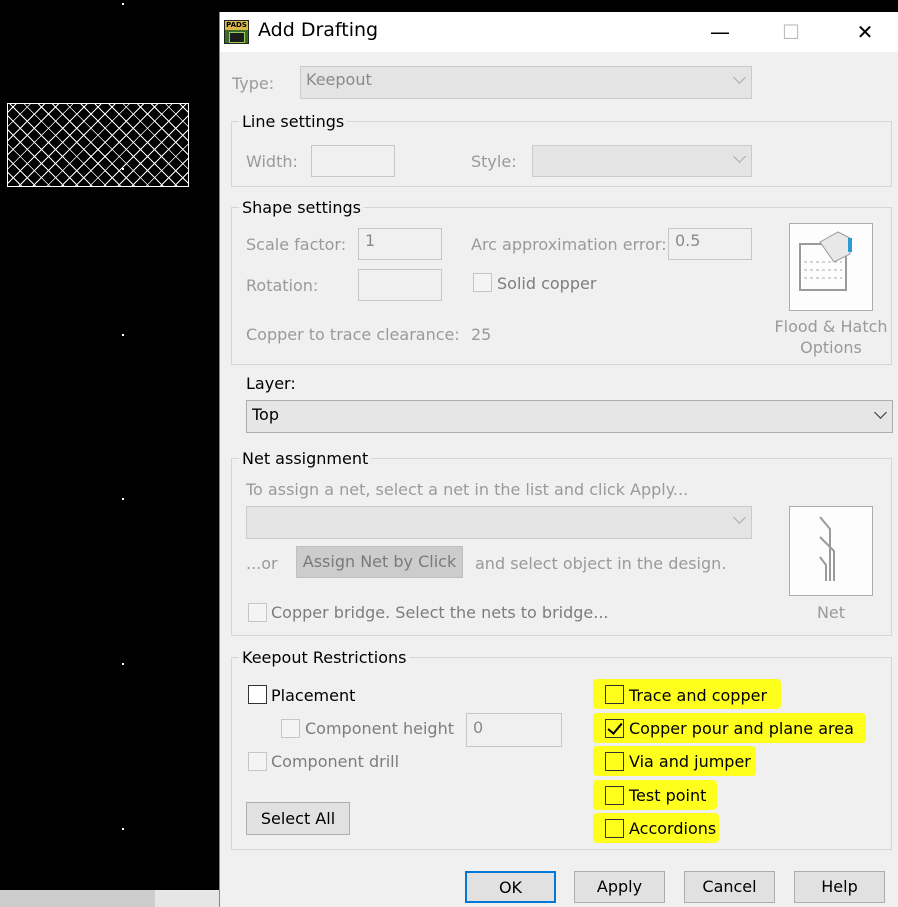 The image size is (898, 907). What do you see at coordinates (619, 887) in the screenshot?
I see `apply-button: Apply` at bounding box center [619, 887].